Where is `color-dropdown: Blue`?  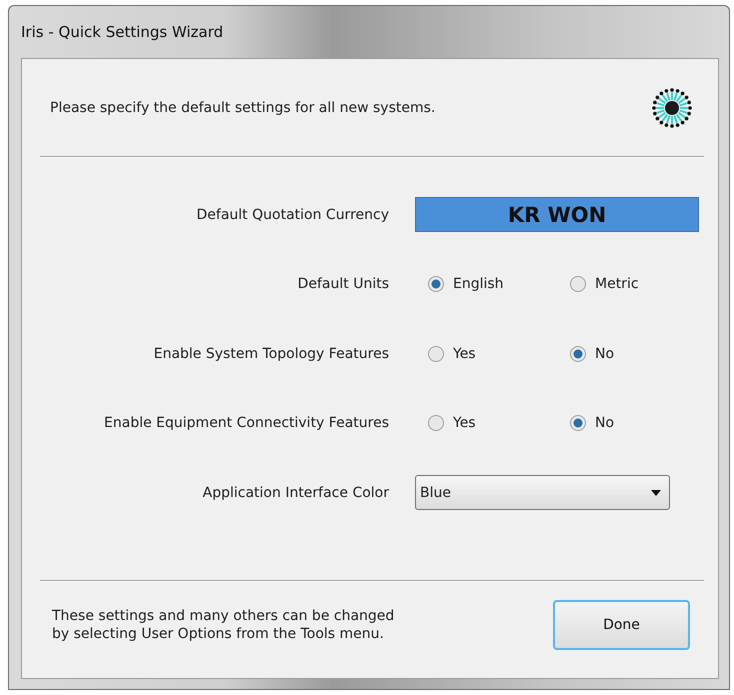
color-dropdown: Blue is located at coordinates (542, 492).